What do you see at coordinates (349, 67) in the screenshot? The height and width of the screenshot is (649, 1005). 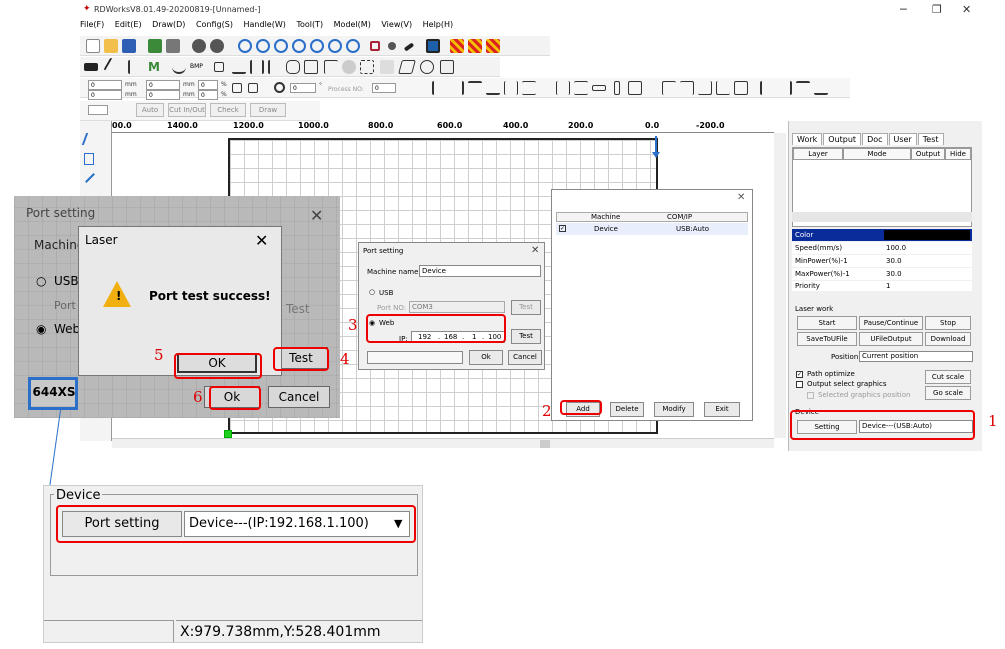 I see `circle-icon` at bounding box center [349, 67].